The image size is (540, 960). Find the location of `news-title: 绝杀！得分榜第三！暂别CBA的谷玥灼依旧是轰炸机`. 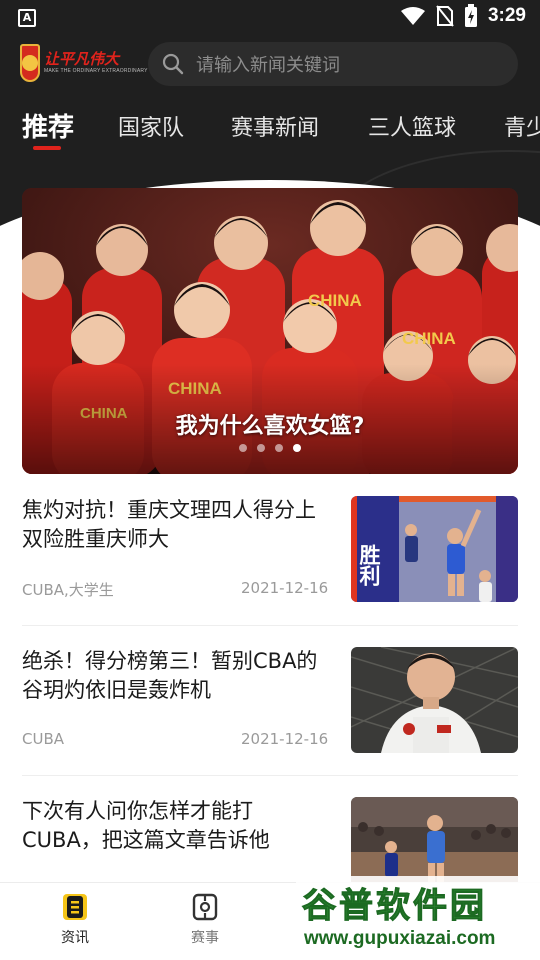

news-title: 绝杀！得分榜第三！暂别CBA的谷玥灼依旧是轰炸机 is located at coordinates (170, 675).